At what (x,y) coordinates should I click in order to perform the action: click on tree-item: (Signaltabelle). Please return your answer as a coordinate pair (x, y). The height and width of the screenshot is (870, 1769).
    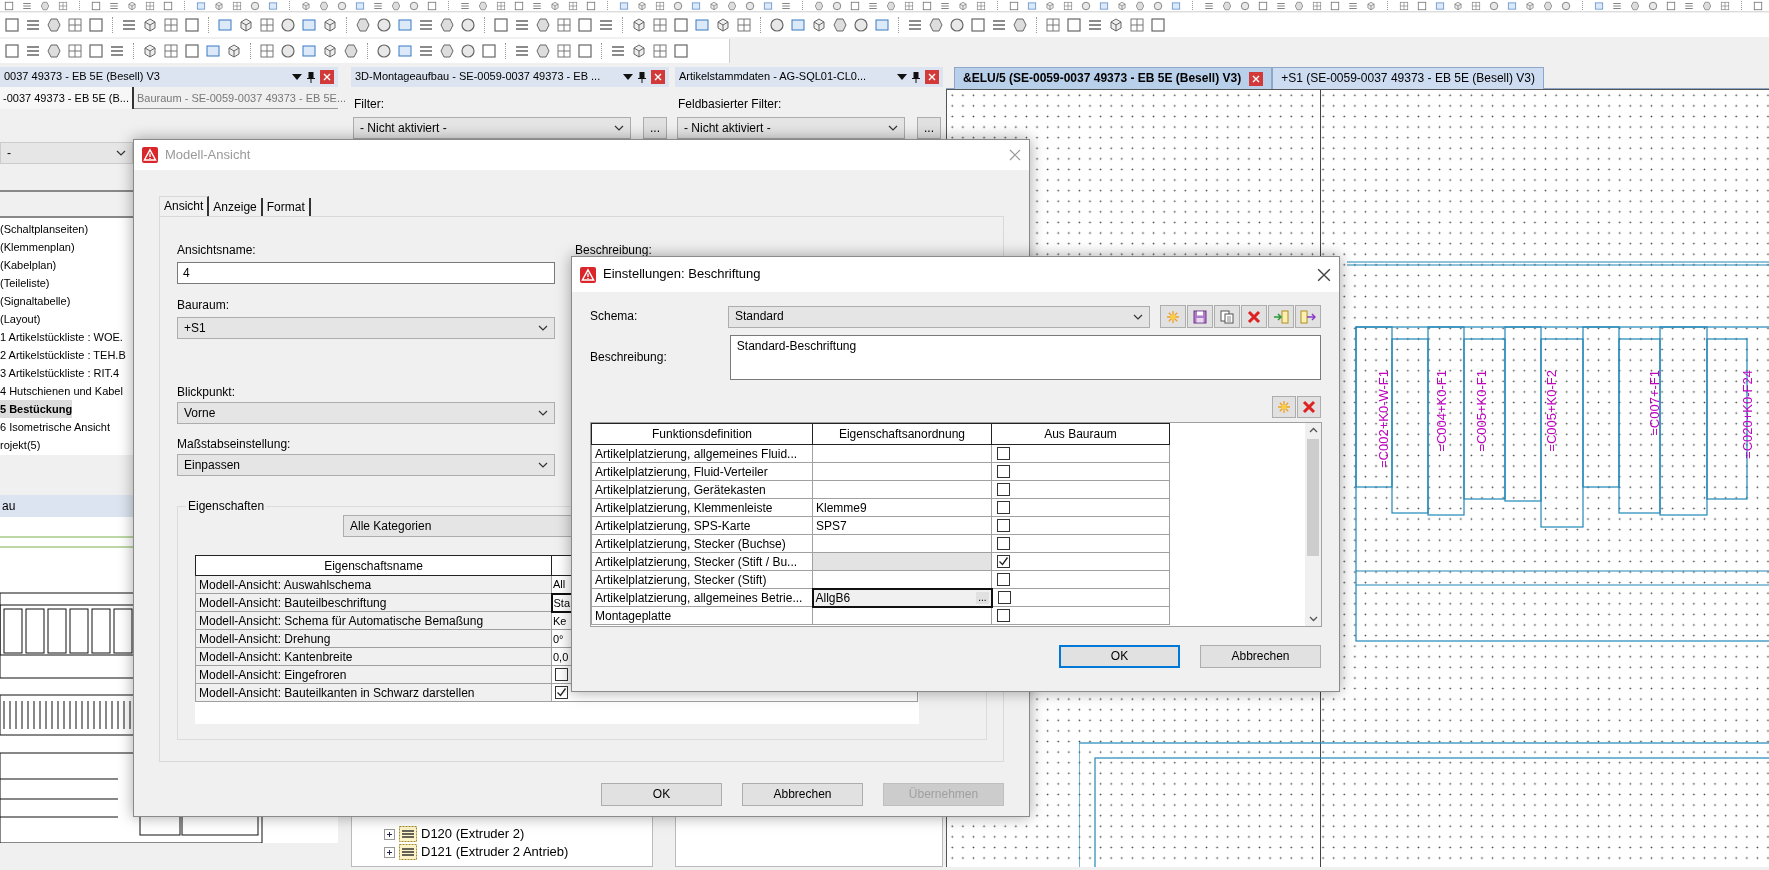
    Looking at the image, I should click on (35, 301).